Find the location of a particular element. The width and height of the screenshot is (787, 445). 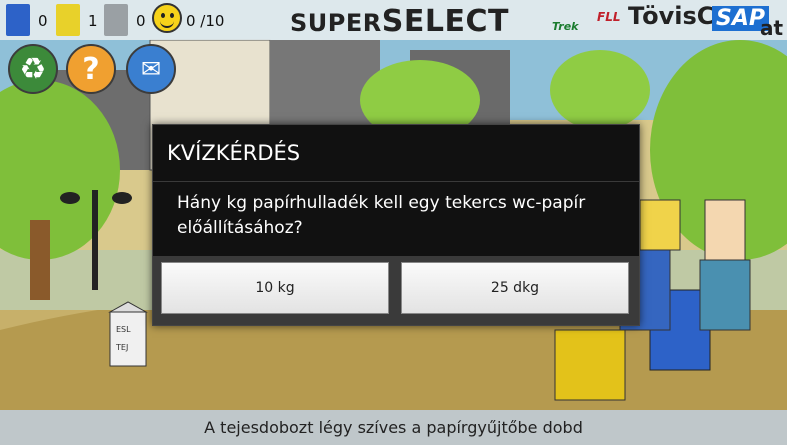

answer-label-1: 10 kg is located at coordinates (275, 288).